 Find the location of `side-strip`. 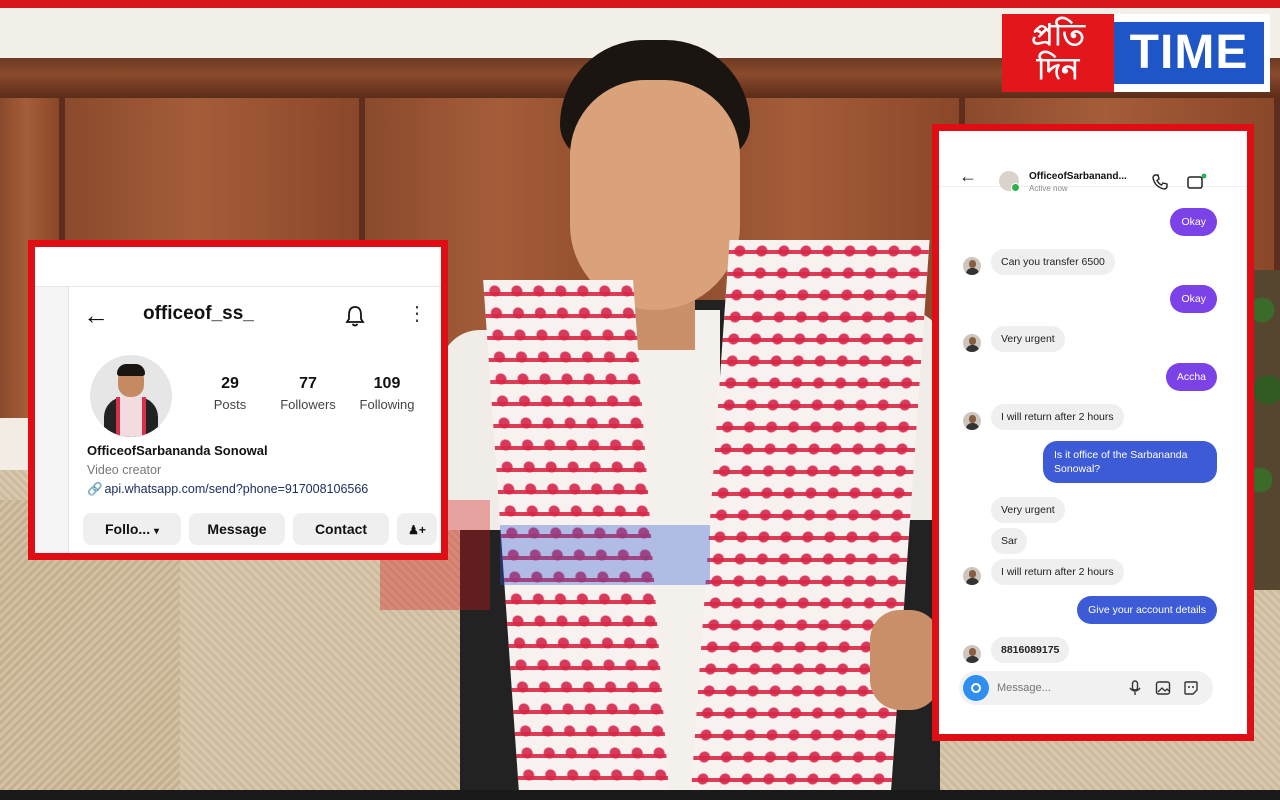

side-strip is located at coordinates (52, 420).